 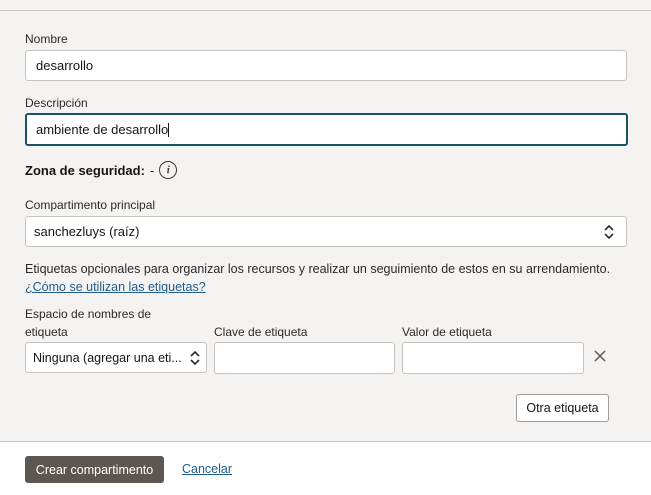 I want to click on tag-namespace-label-line1: Espacio de nombres de, so click(x=88, y=314).